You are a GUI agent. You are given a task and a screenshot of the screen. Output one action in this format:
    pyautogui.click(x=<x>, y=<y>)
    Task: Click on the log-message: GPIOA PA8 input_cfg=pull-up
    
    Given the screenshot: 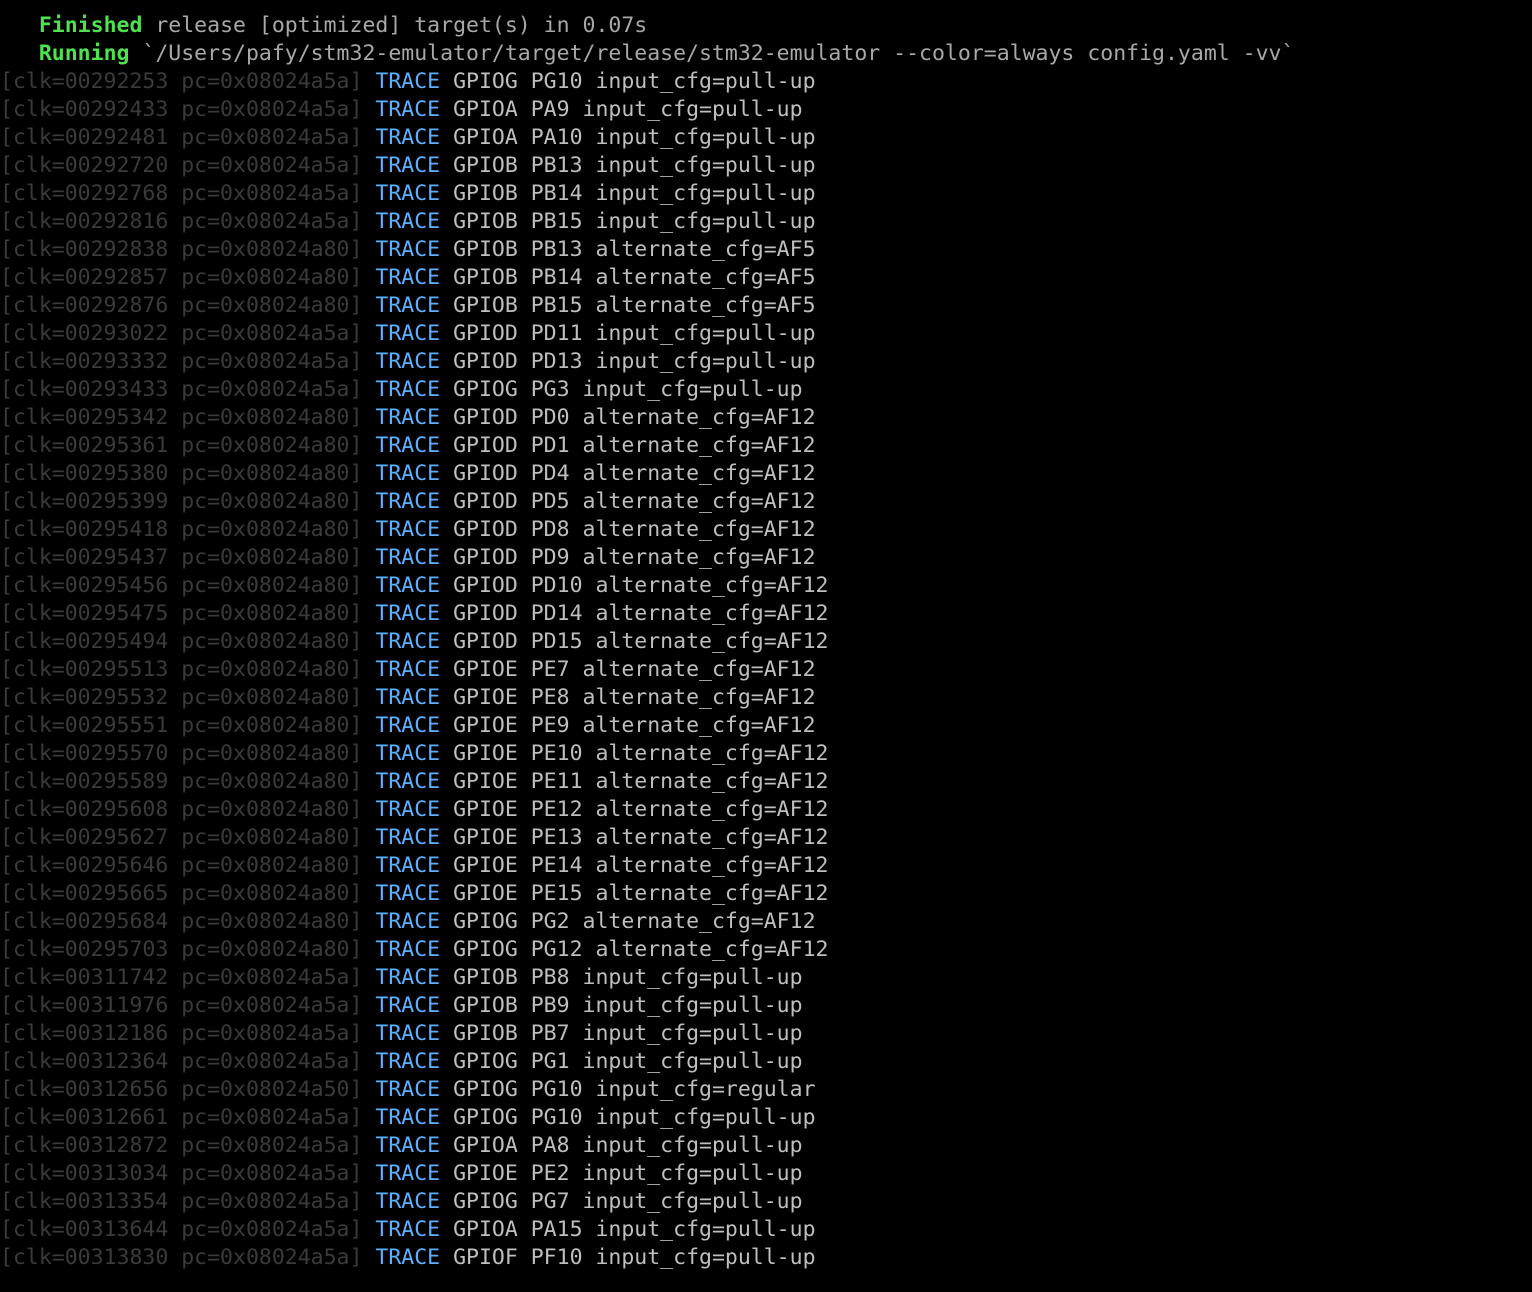 What is the action you would take?
    pyautogui.click(x=628, y=1145)
    